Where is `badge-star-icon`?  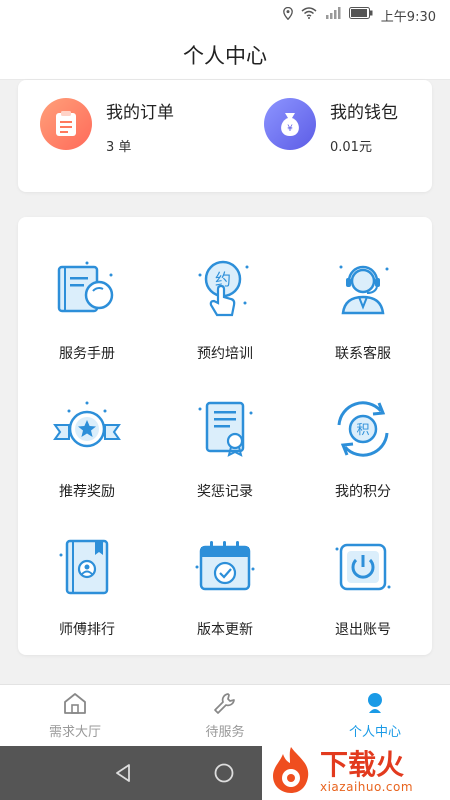 badge-star-icon is located at coordinates (87, 429).